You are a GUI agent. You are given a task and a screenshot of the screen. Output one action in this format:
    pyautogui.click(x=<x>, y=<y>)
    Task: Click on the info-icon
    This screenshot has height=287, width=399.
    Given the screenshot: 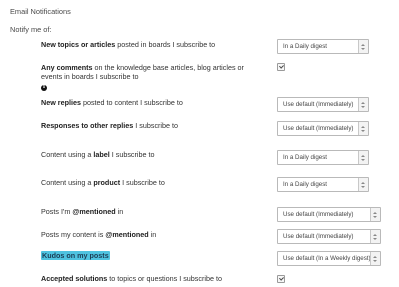 What is the action you would take?
    pyautogui.click(x=44, y=87)
    